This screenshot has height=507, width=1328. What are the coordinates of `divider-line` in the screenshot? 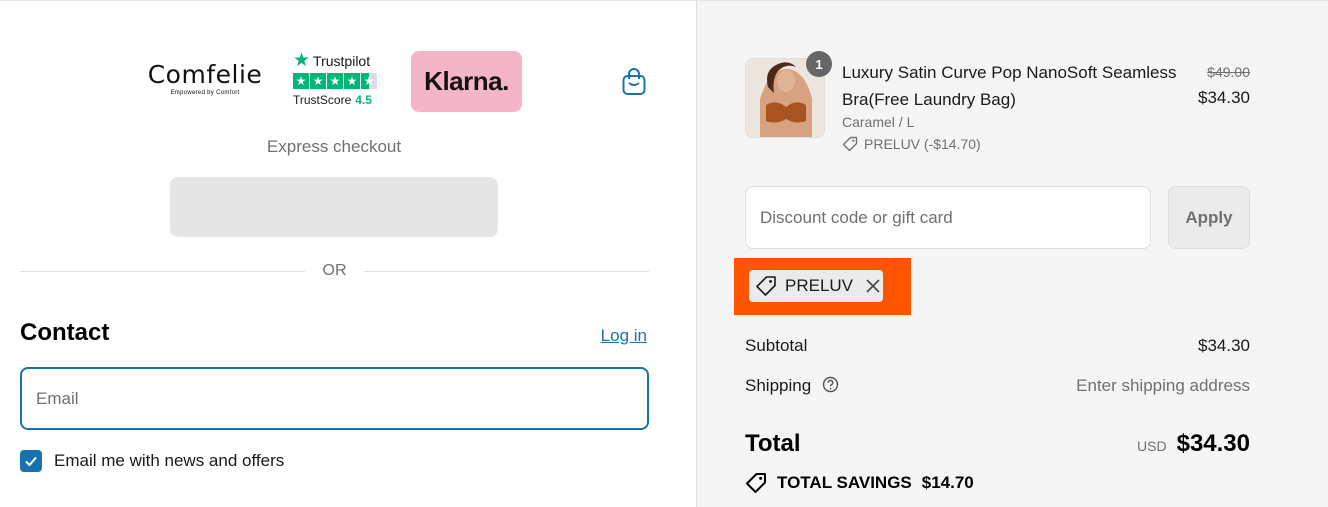 It's located at (506, 271).